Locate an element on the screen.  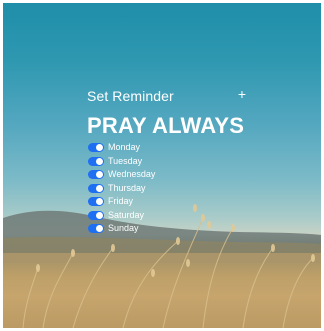
toggle-saturday is located at coordinates (96, 215).